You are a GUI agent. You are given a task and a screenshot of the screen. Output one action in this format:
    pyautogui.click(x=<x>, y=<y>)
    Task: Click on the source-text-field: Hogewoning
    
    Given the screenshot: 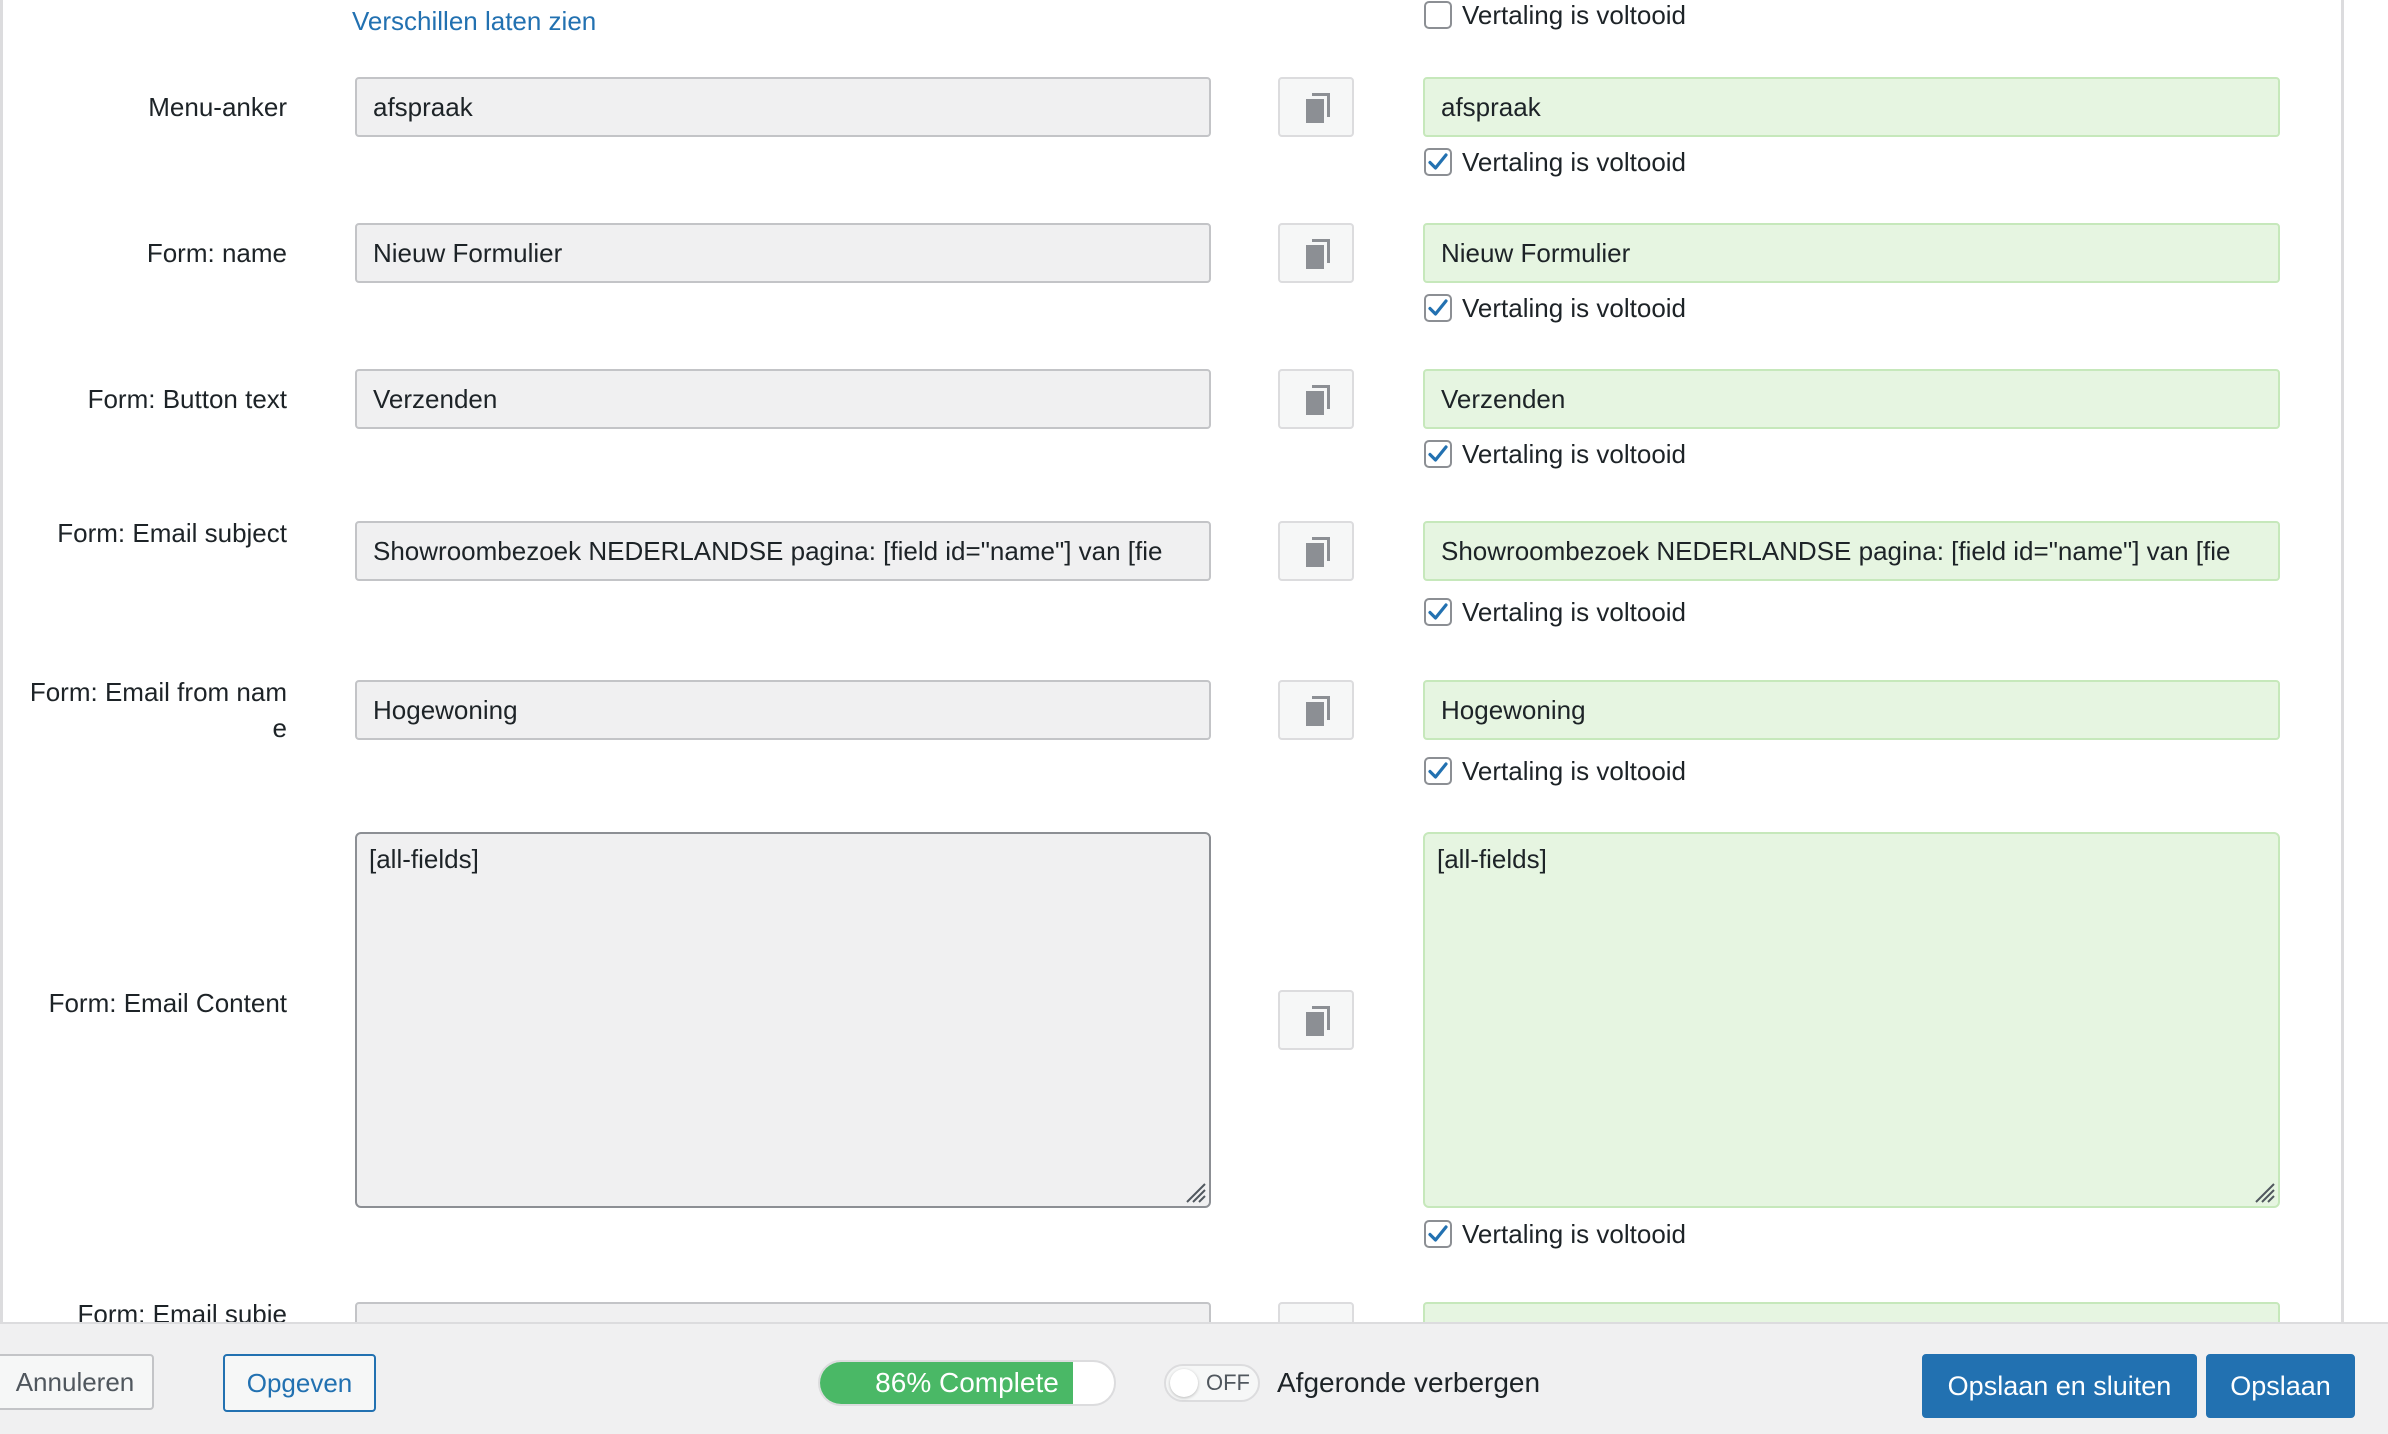 What is the action you would take?
    pyautogui.click(x=783, y=710)
    